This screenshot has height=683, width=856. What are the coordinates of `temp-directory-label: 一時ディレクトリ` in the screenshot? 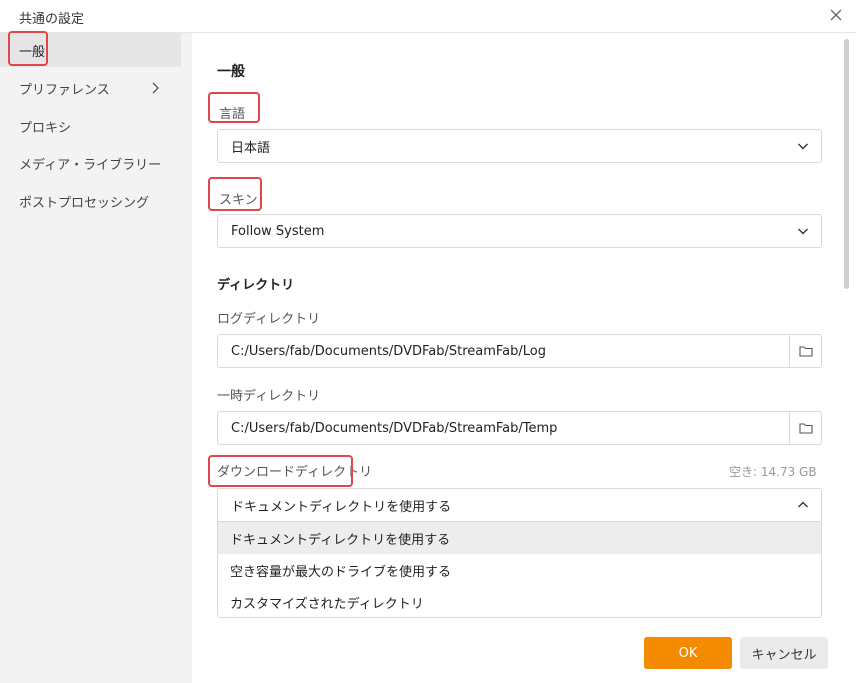 It's located at (269, 396).